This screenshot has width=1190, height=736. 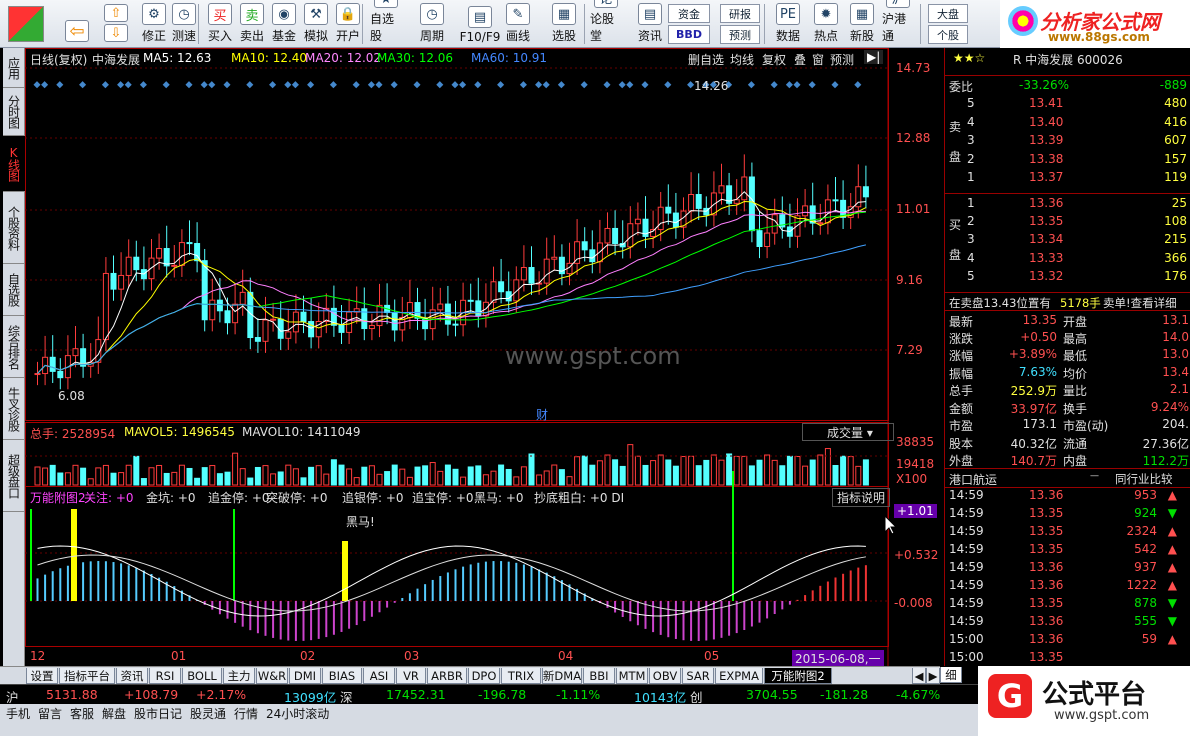 I want to click on forecast-button: 预测, so click(x=740, y=34).